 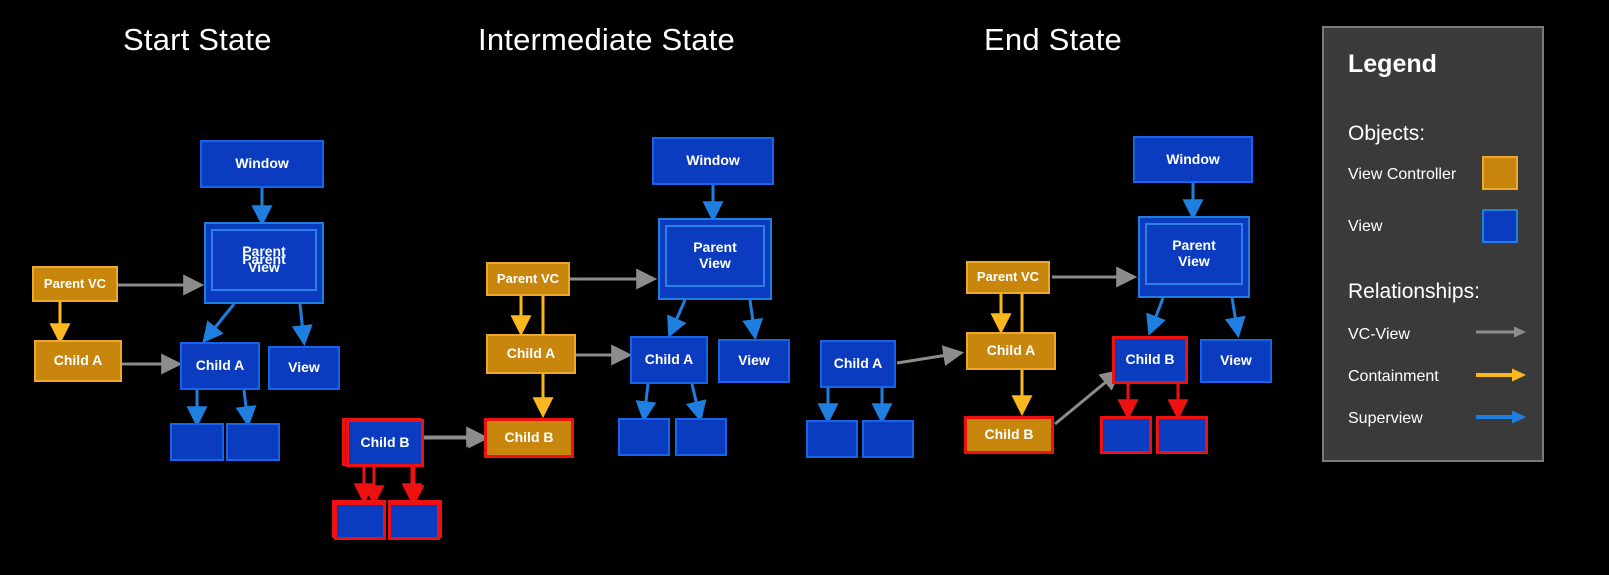 I want to click on end-parent-view-text: Parent View, so click(x=1194, y=254).